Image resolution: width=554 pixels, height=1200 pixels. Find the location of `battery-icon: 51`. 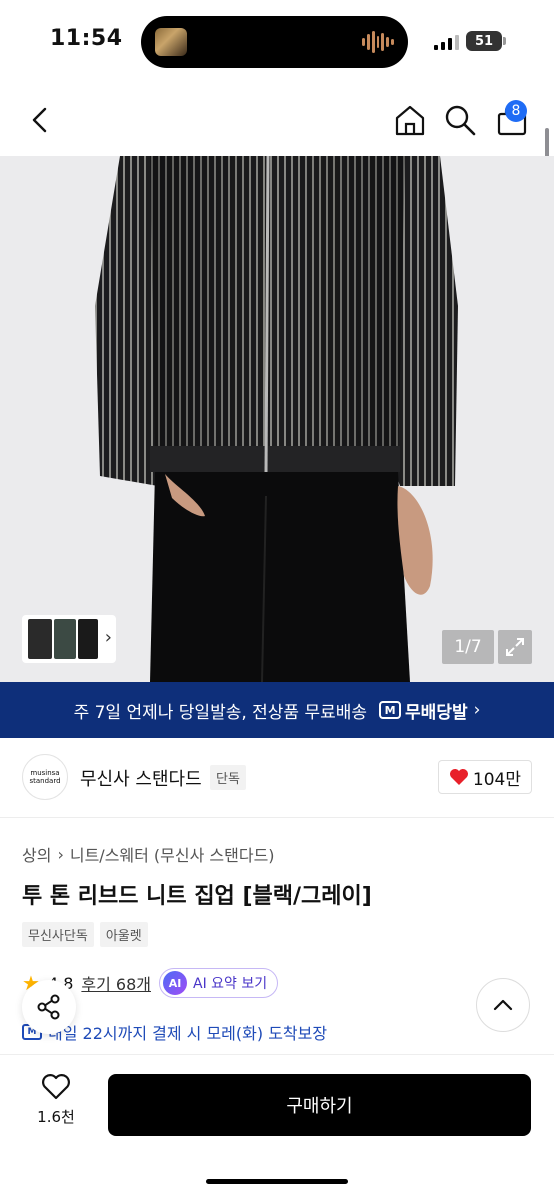

battery-icon: 51 is located at coordinates (484, 41).